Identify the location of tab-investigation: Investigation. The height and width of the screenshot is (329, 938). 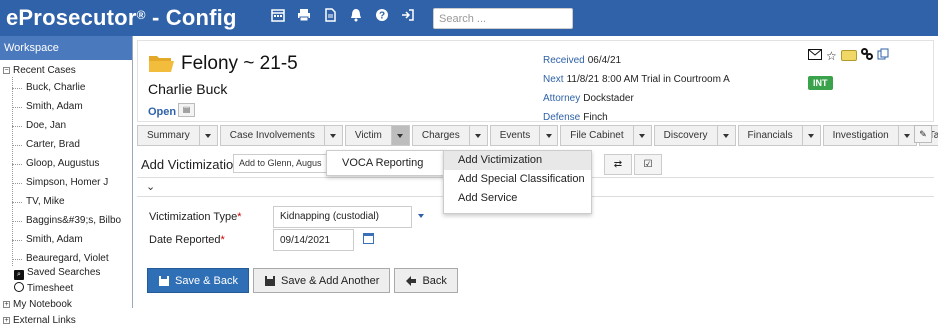
(869, 135).